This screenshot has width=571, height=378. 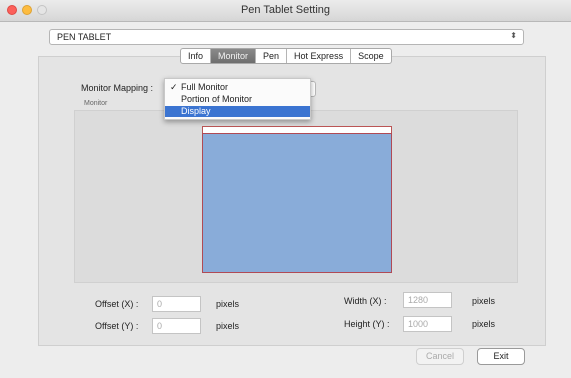 What do you see at coordinates (484, 301) in the screenshot?
I see `width-unit: pixels` at bounding box center [484, 301].